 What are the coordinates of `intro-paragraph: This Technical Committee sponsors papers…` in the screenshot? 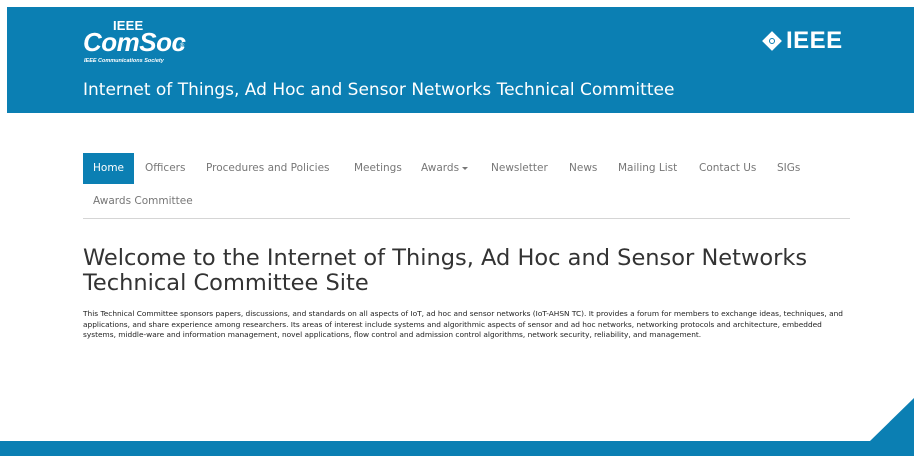 It's located at (463, 324).